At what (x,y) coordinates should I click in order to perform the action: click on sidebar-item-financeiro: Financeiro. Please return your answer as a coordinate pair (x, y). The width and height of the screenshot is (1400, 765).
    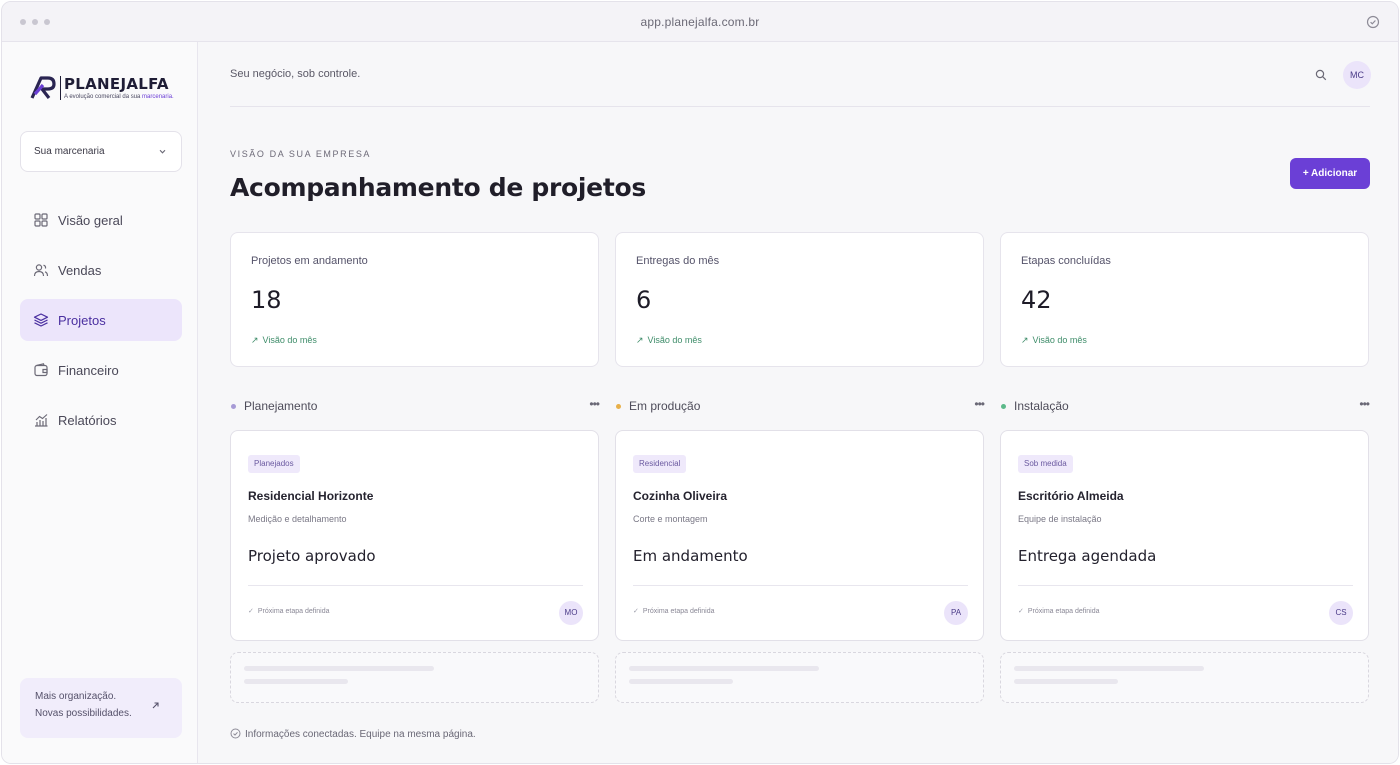
    Looking at the image, I should click on (101, 370).